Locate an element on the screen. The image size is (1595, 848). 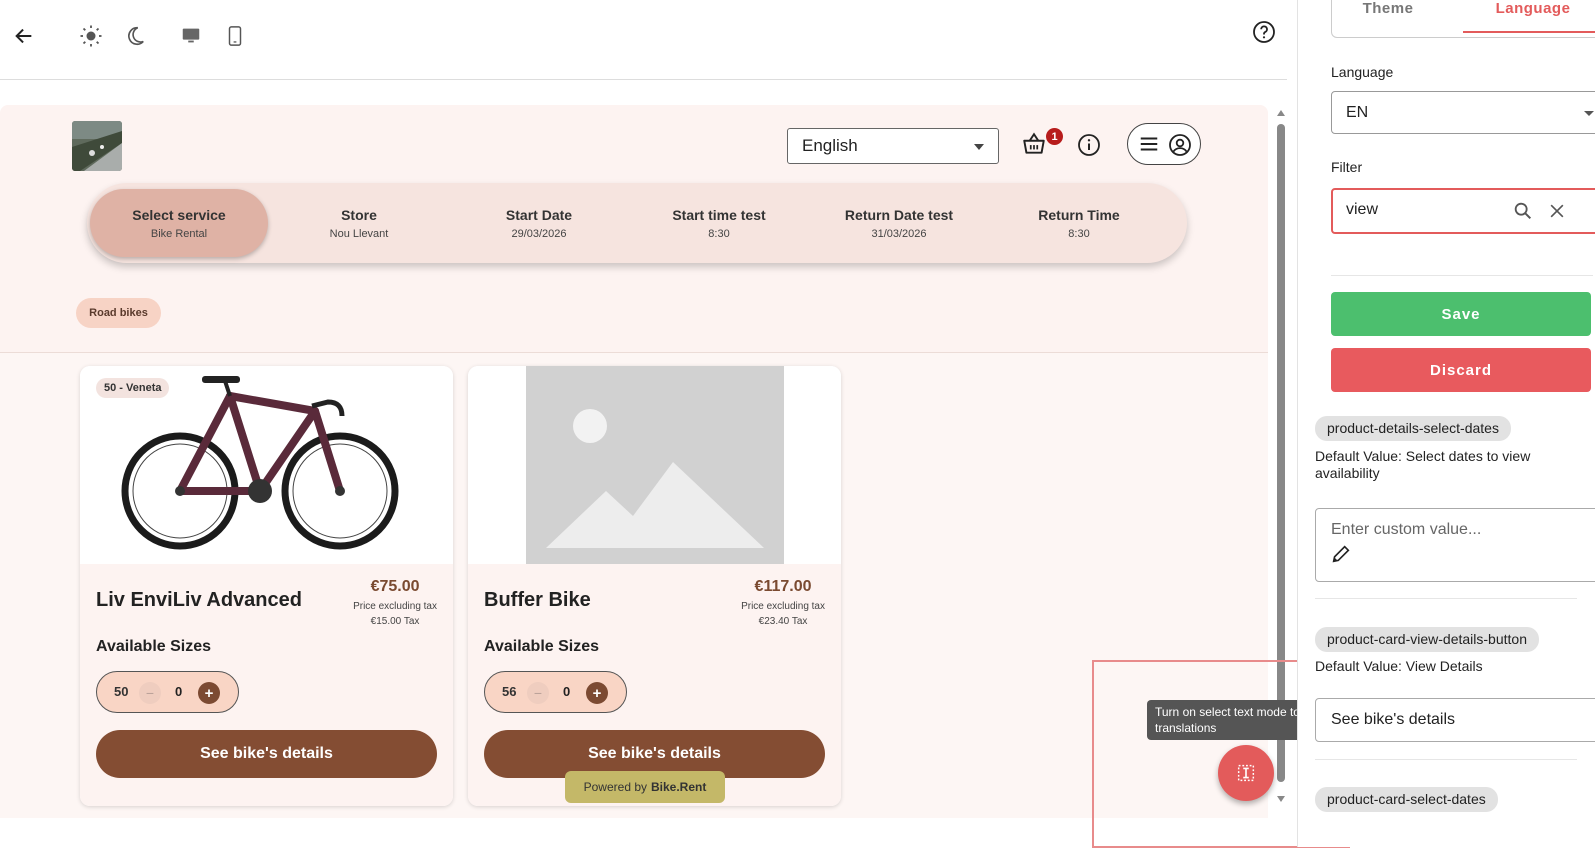
image-placeholder-icon is located at coordinates (655, 465).